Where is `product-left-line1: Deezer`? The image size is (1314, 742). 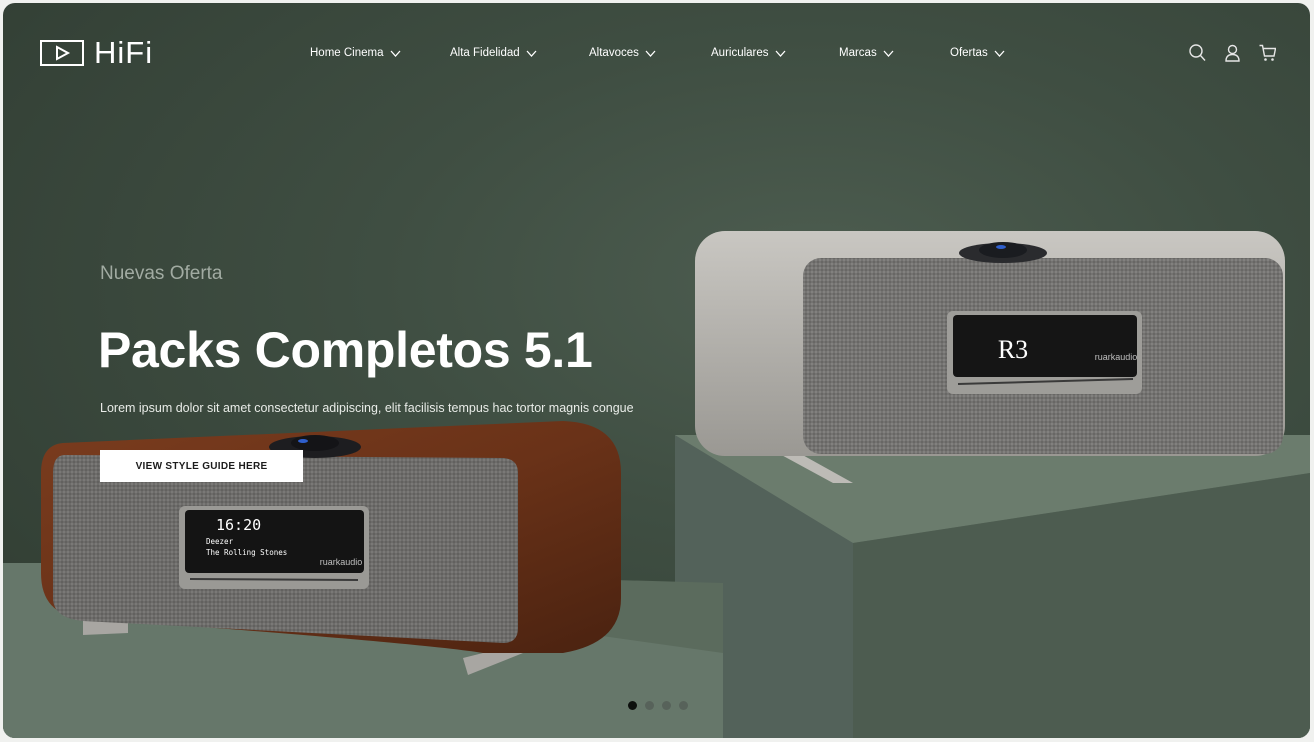 product-left-line1: Deezer is located at coordinates (220, 541).